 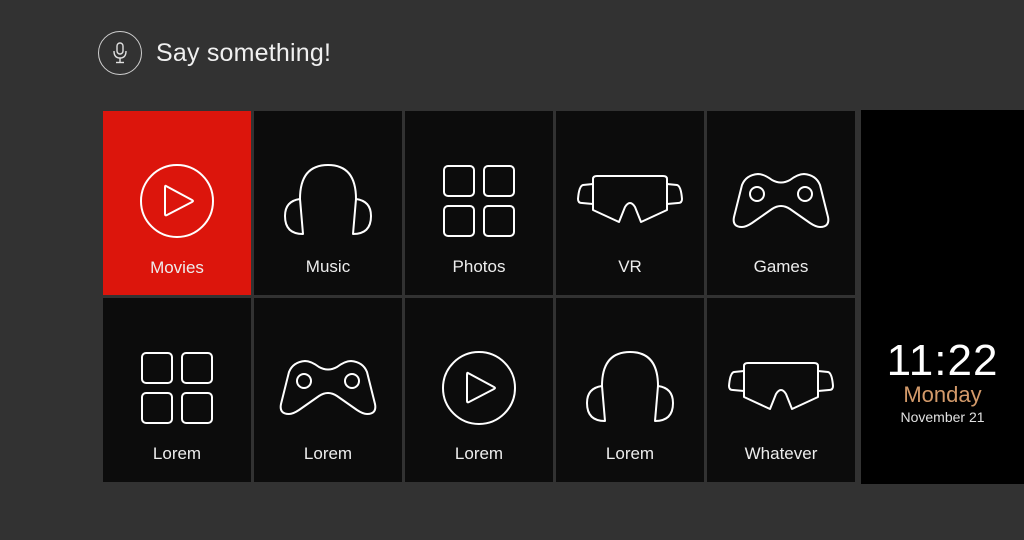 What do you see at coordinates (244, 52) in the screenshot?
I see `voice-prompt: Say something!` at bounding box center [244, 52].